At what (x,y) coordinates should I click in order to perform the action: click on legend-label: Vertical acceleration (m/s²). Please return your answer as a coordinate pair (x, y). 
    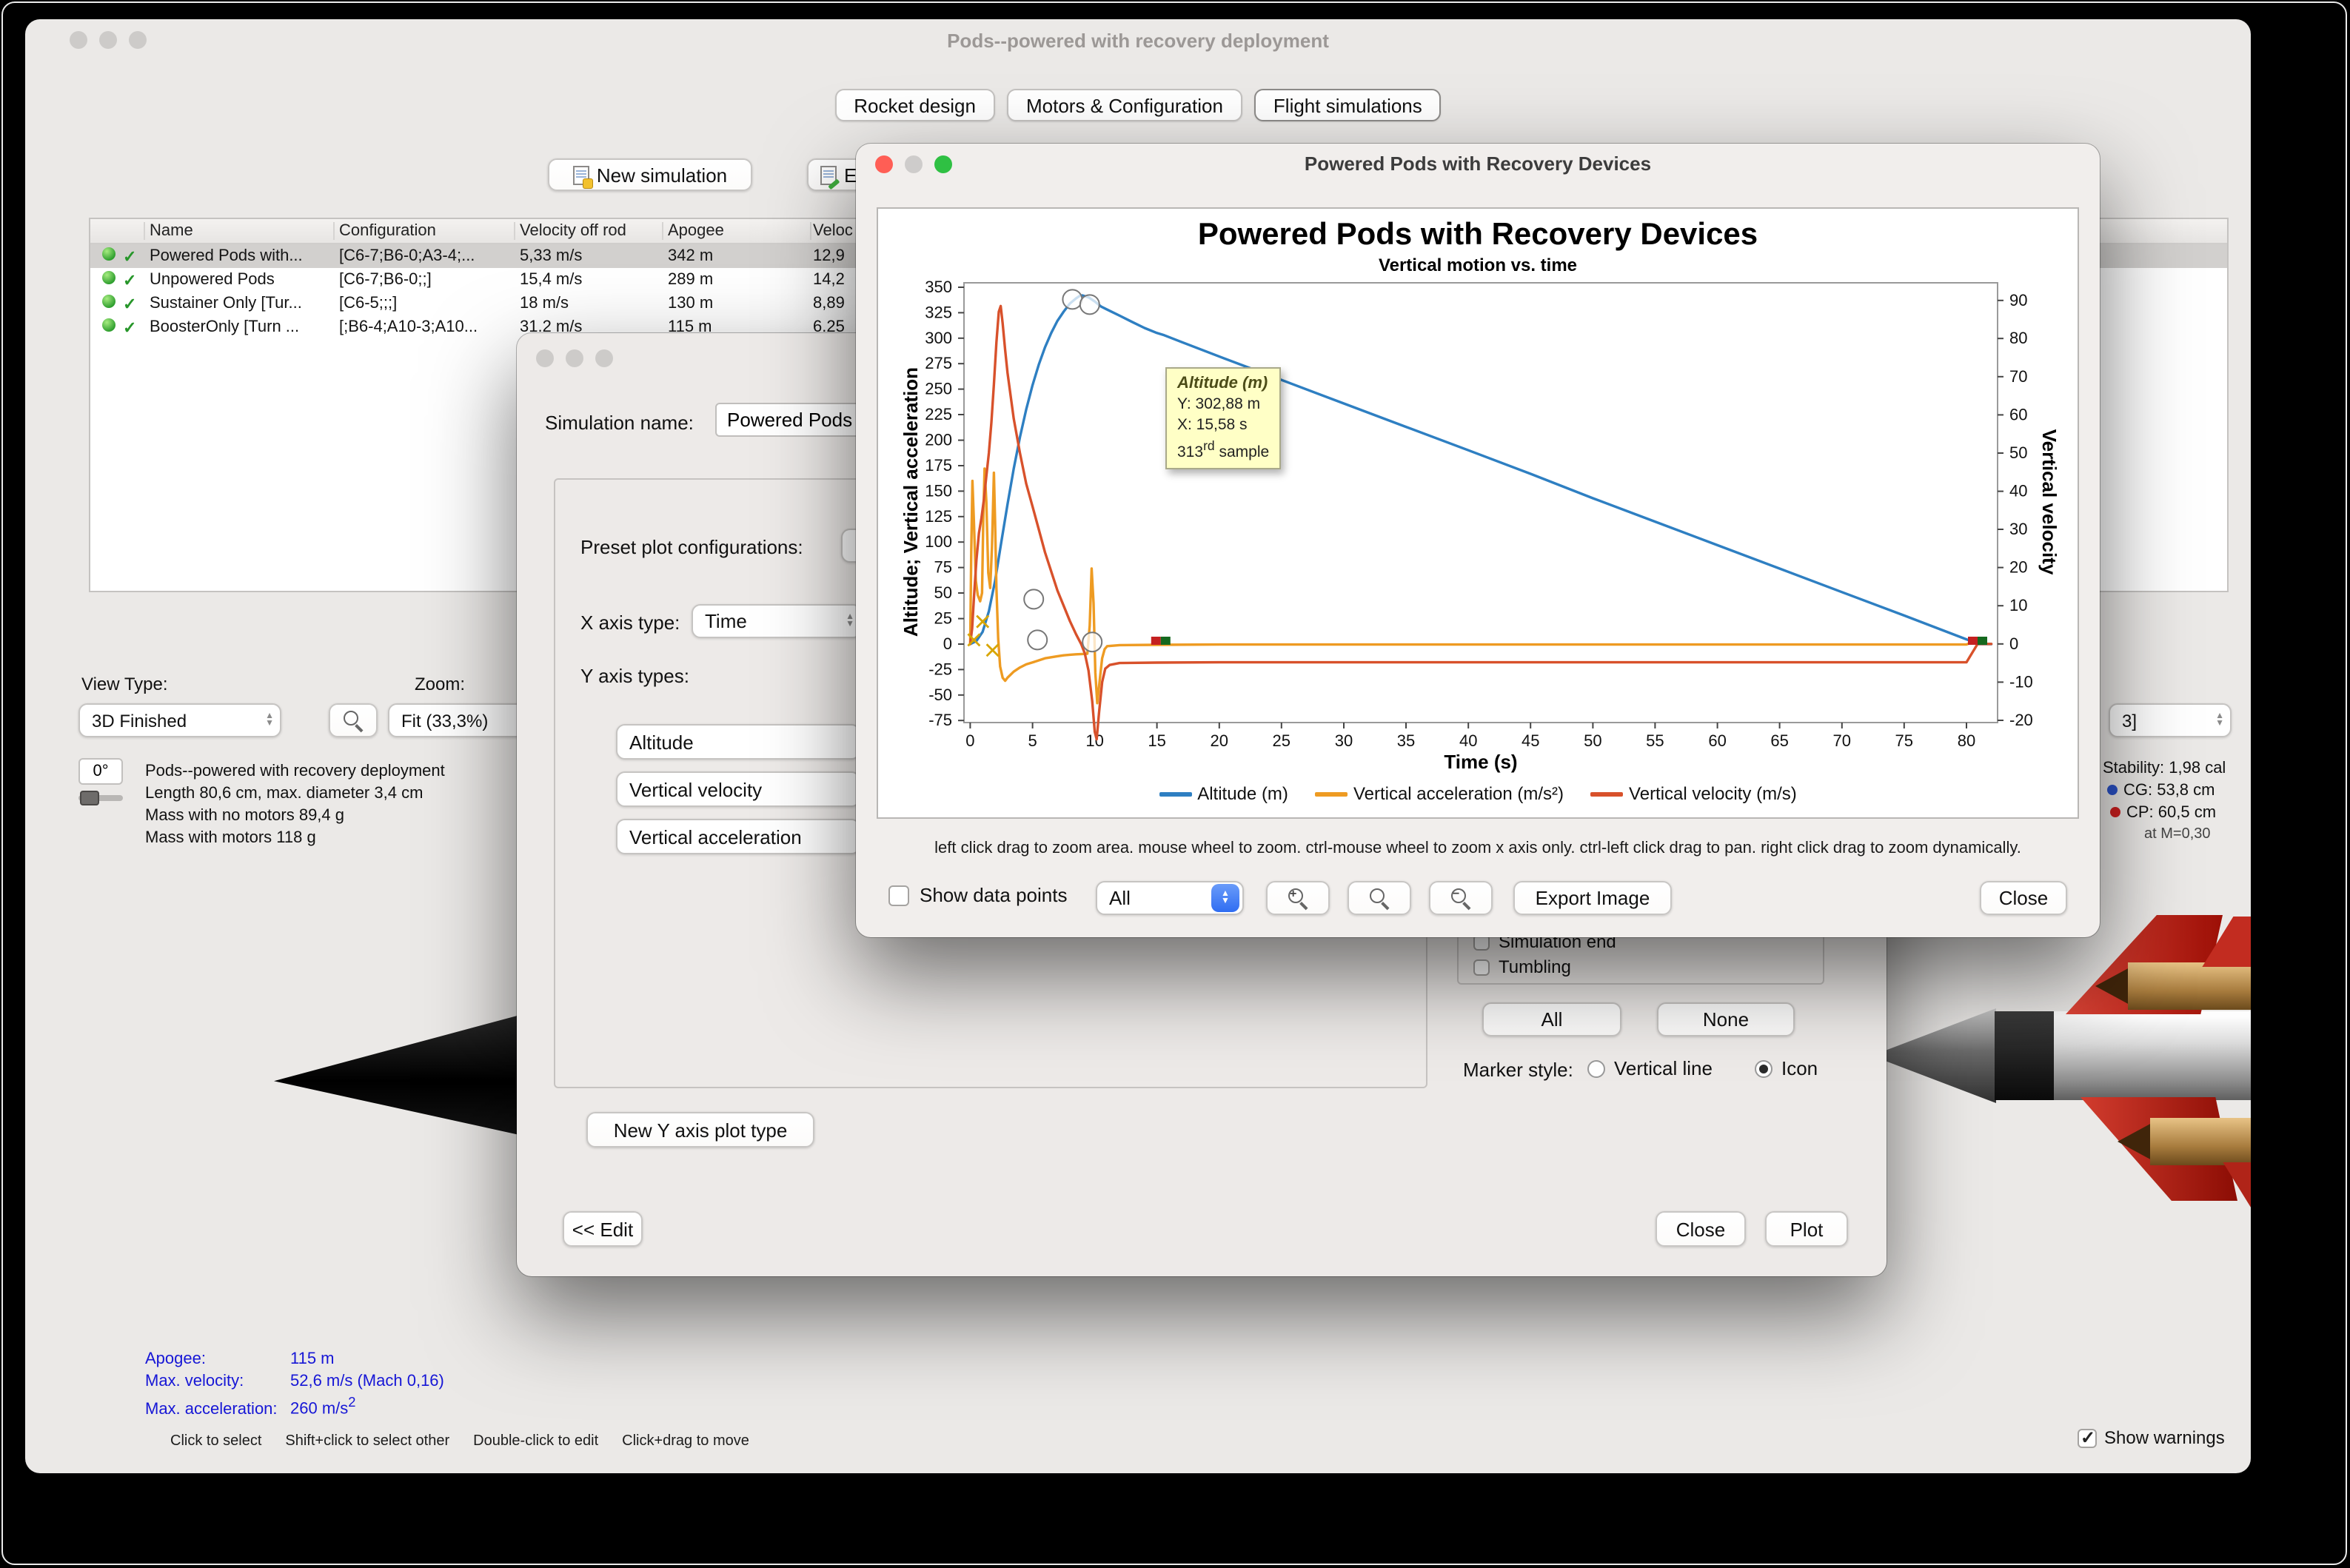
    Looking at the image, I should click on (1458, 793).